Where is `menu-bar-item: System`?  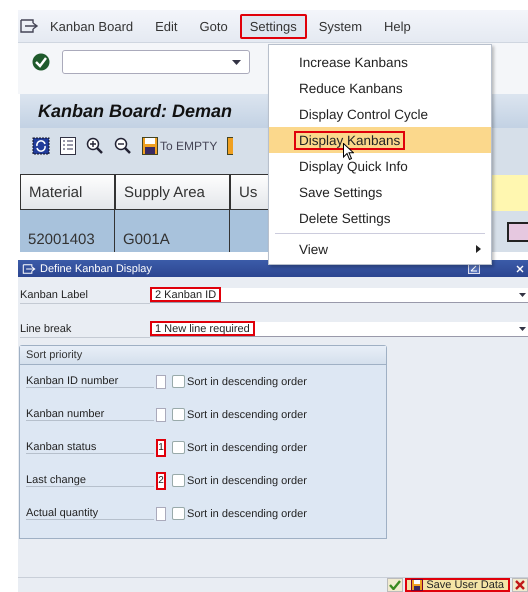
menu-bar-item: System is located at coordinates (340, 26).